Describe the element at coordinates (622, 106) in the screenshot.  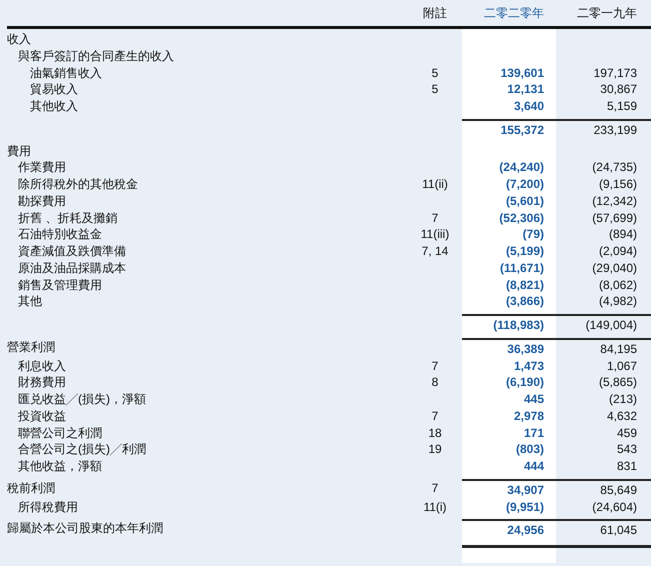
I see `amount-cell-text: 5,159` at that location.